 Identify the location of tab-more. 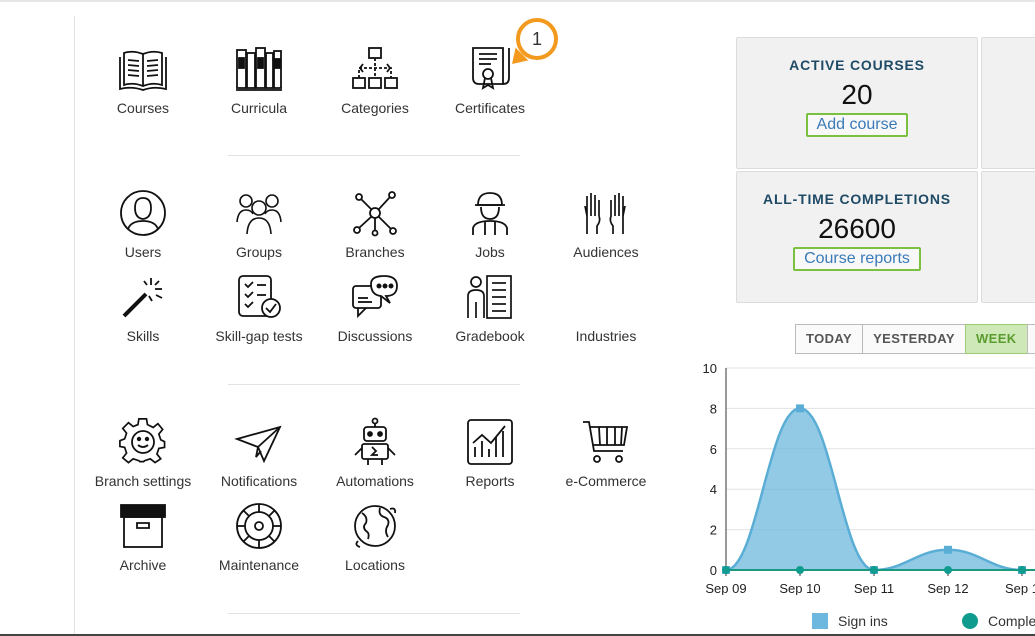
(1030, 339).